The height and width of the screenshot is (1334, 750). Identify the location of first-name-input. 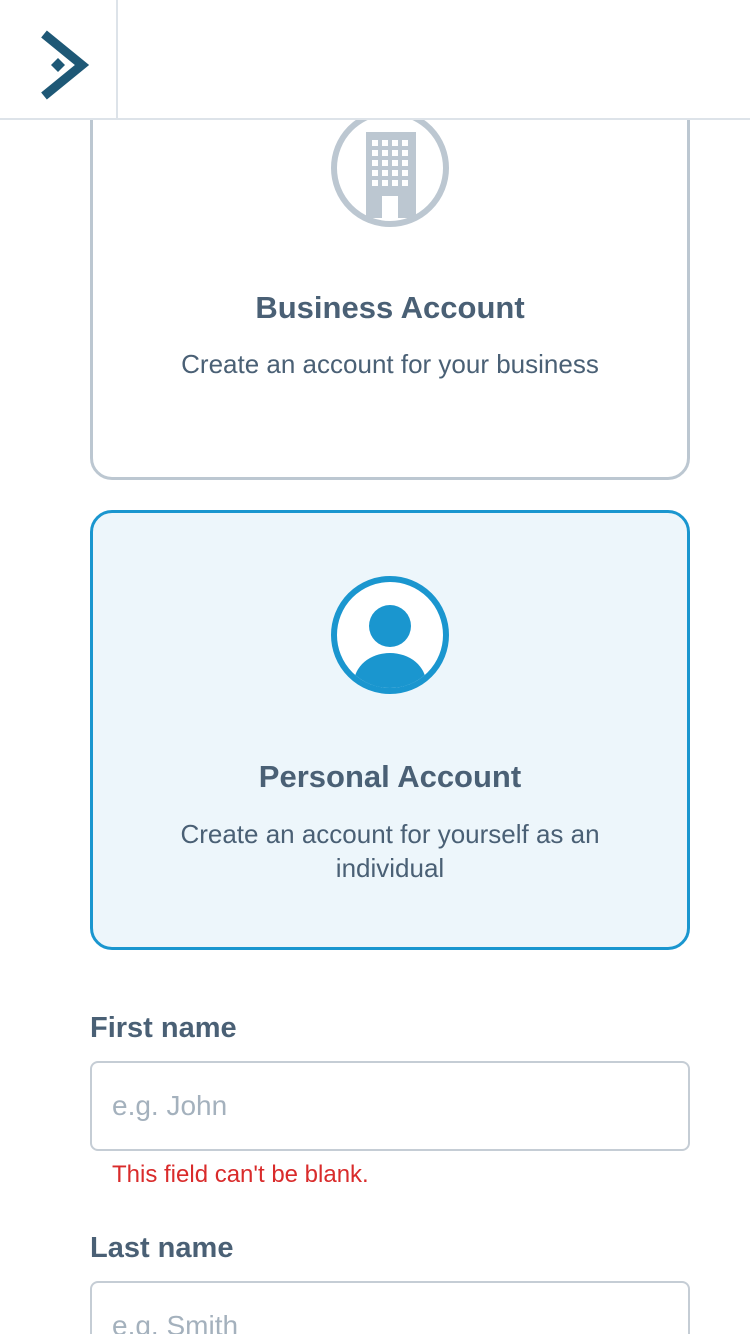
(390, 1106).